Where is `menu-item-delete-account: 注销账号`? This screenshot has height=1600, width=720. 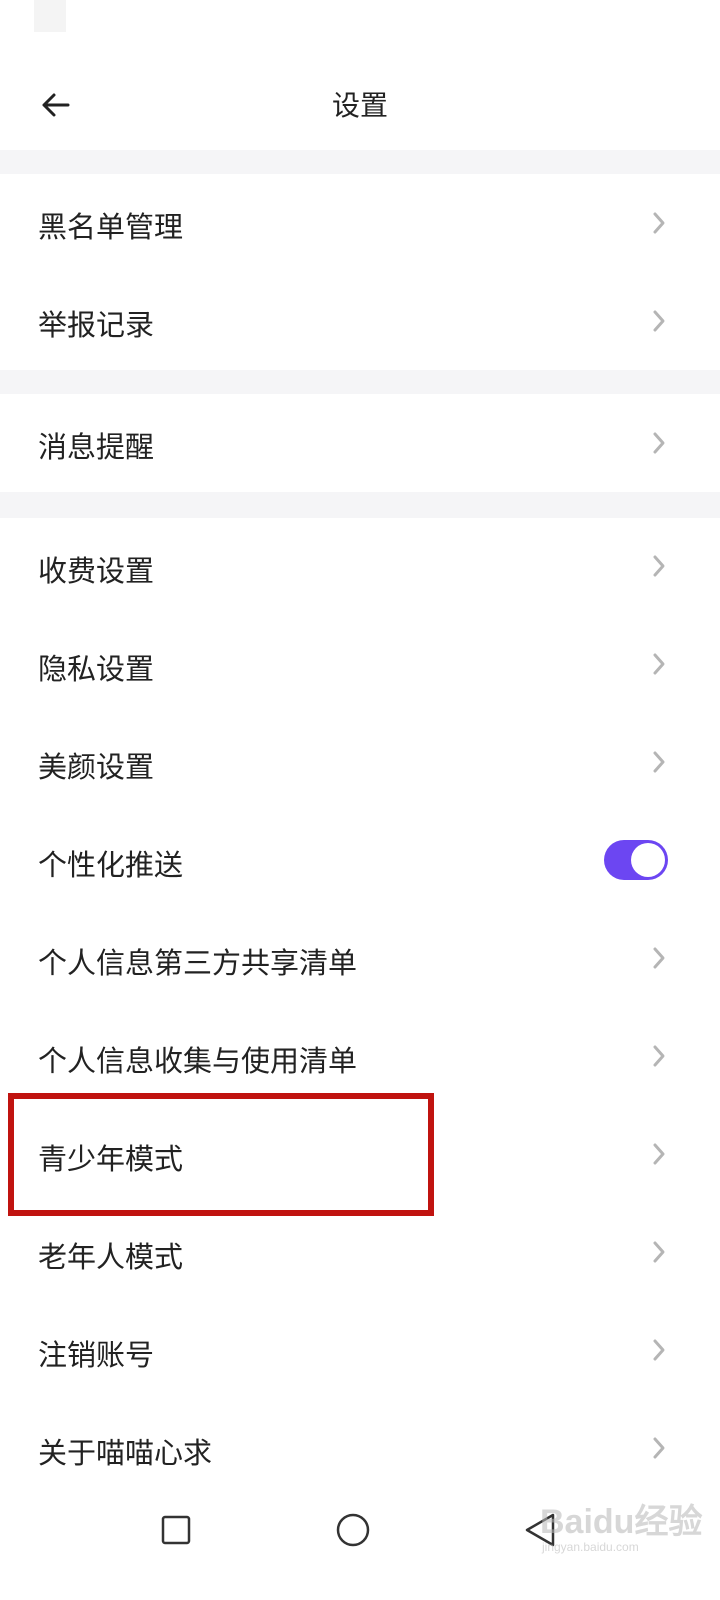
menu-item-delete-account: 注销账号 is located at coordinates (360, 1351).